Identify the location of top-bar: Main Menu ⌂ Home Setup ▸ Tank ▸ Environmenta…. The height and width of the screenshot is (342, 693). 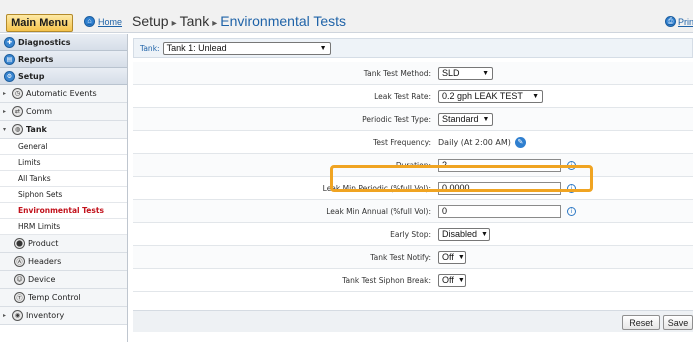
(346, 16).